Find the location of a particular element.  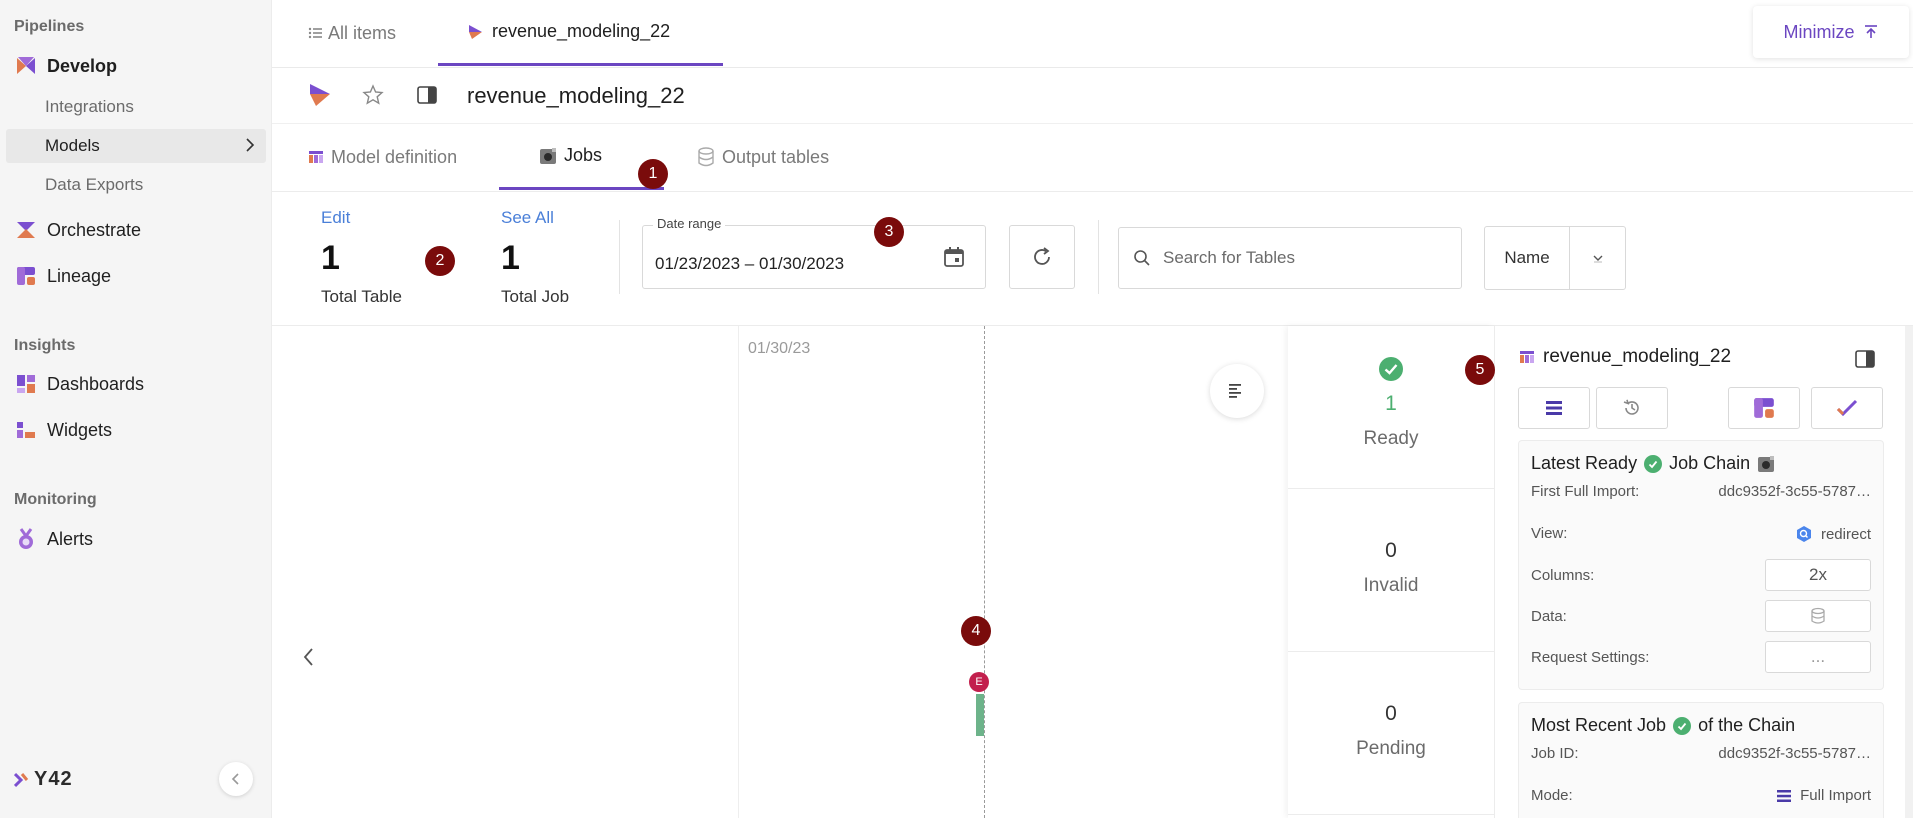

timeline-legend-button is located at coordinates (1237, 391).